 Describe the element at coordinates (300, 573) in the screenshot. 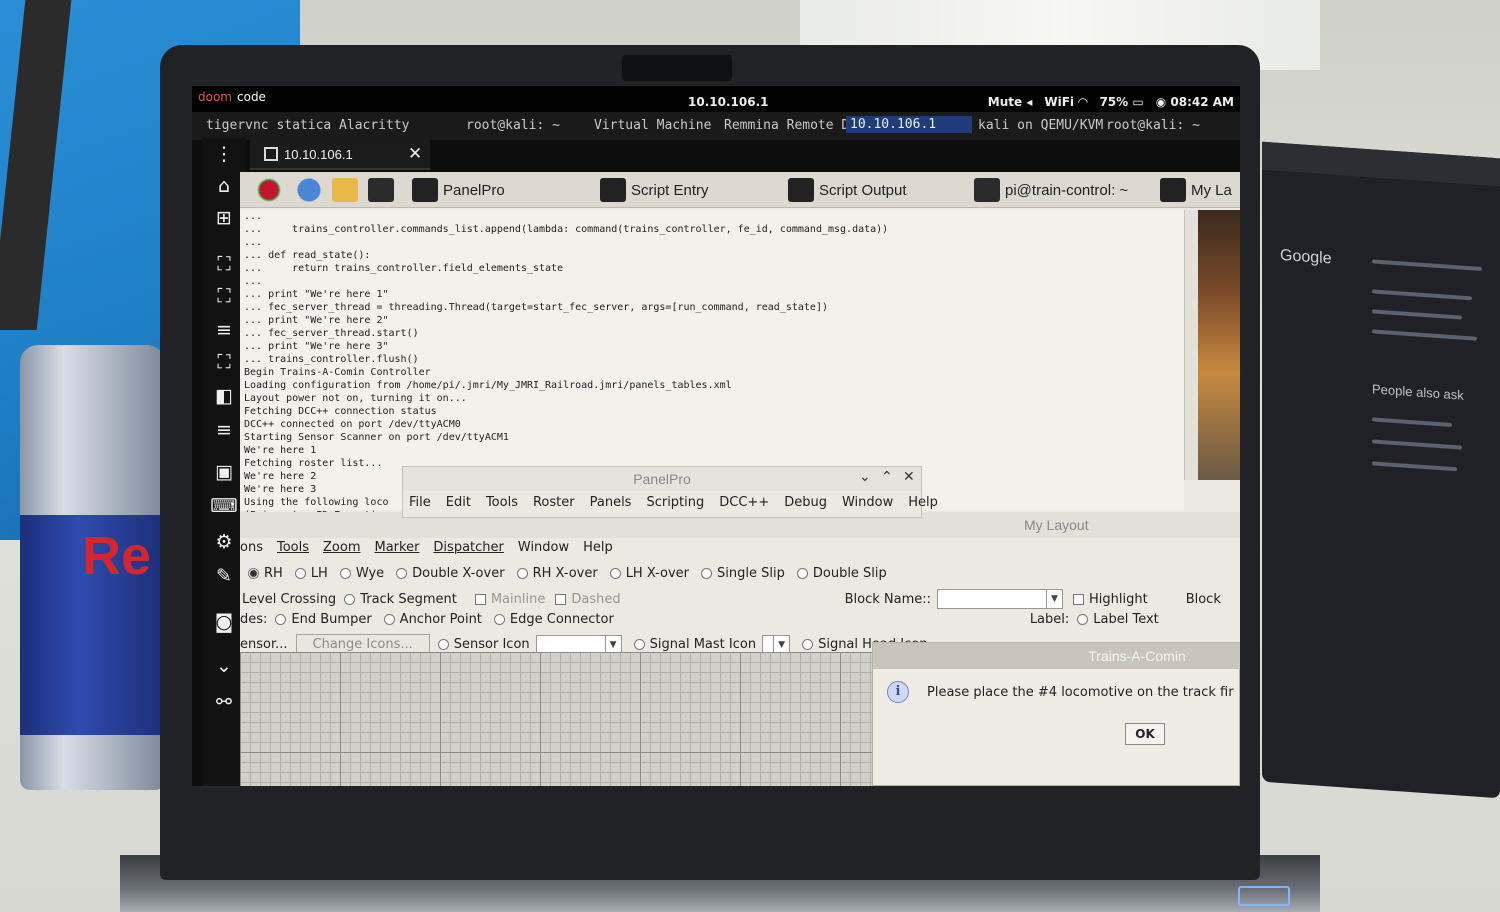

I see `radio-lh` at that location.